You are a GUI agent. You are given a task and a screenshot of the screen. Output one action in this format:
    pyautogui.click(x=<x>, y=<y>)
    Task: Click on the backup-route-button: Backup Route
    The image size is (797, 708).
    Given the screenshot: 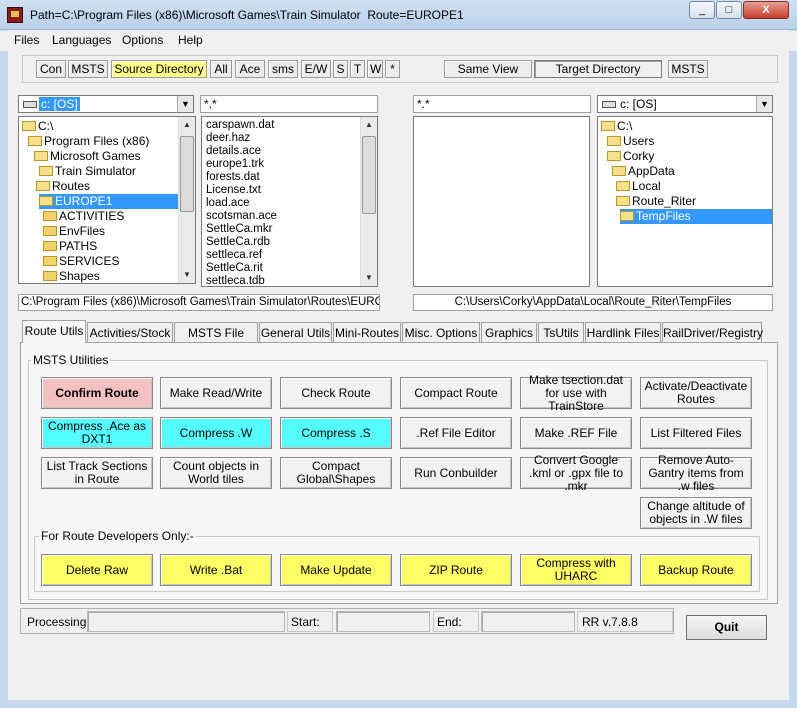 What is the action you would take?
    pyautogui.click(x=696, y=570)
    